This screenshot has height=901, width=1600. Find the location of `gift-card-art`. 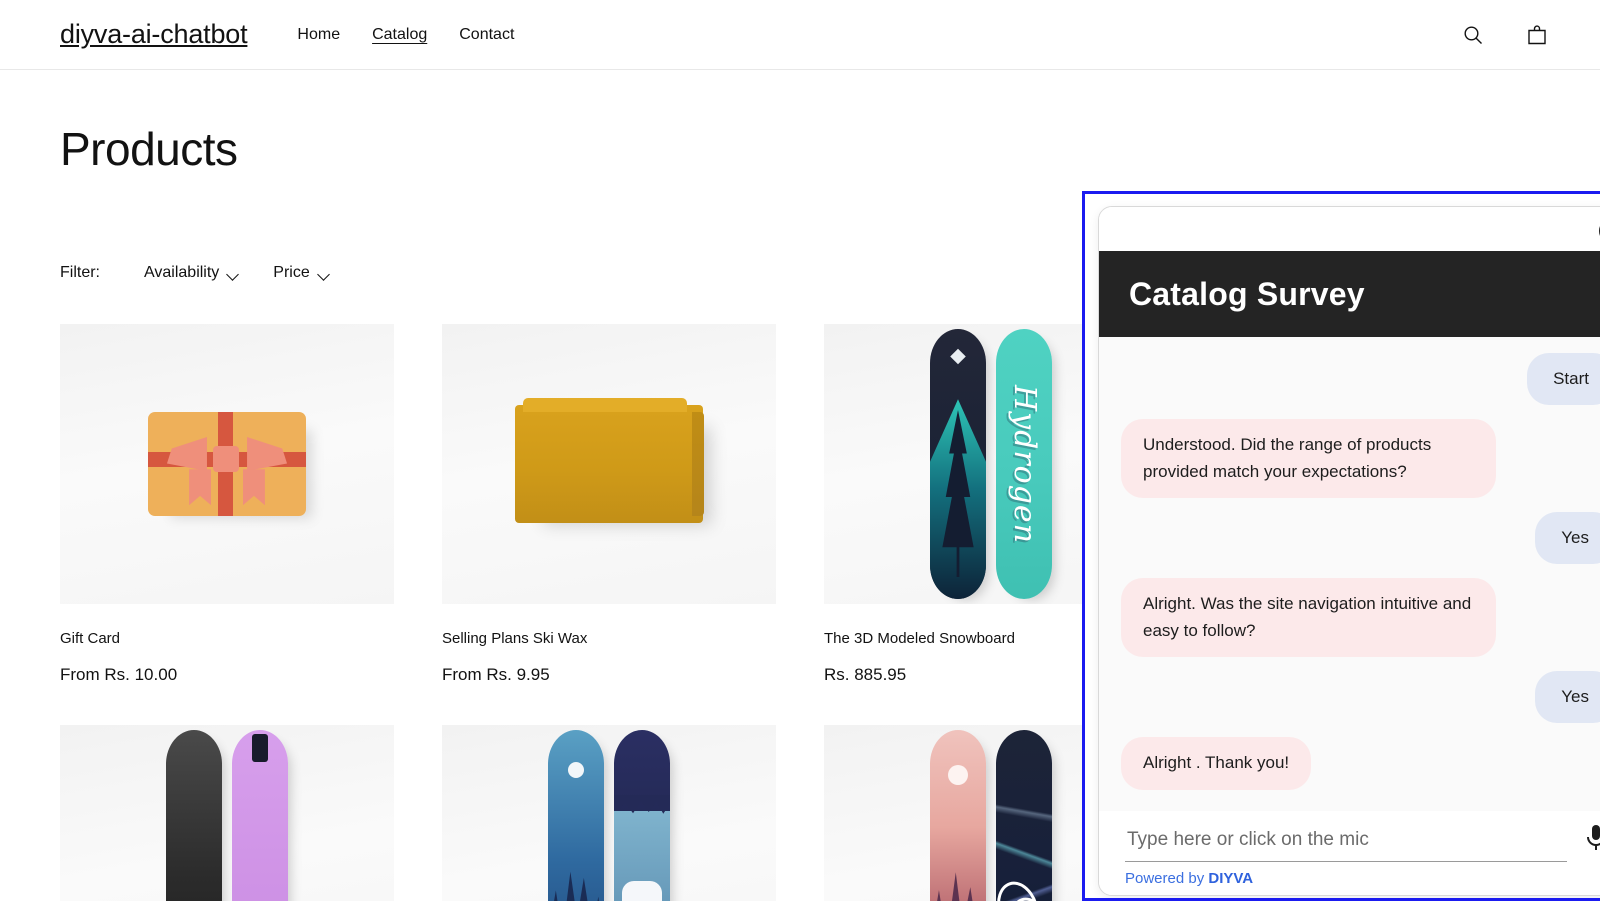

gift-card-art is located at coordinates (227, 464).